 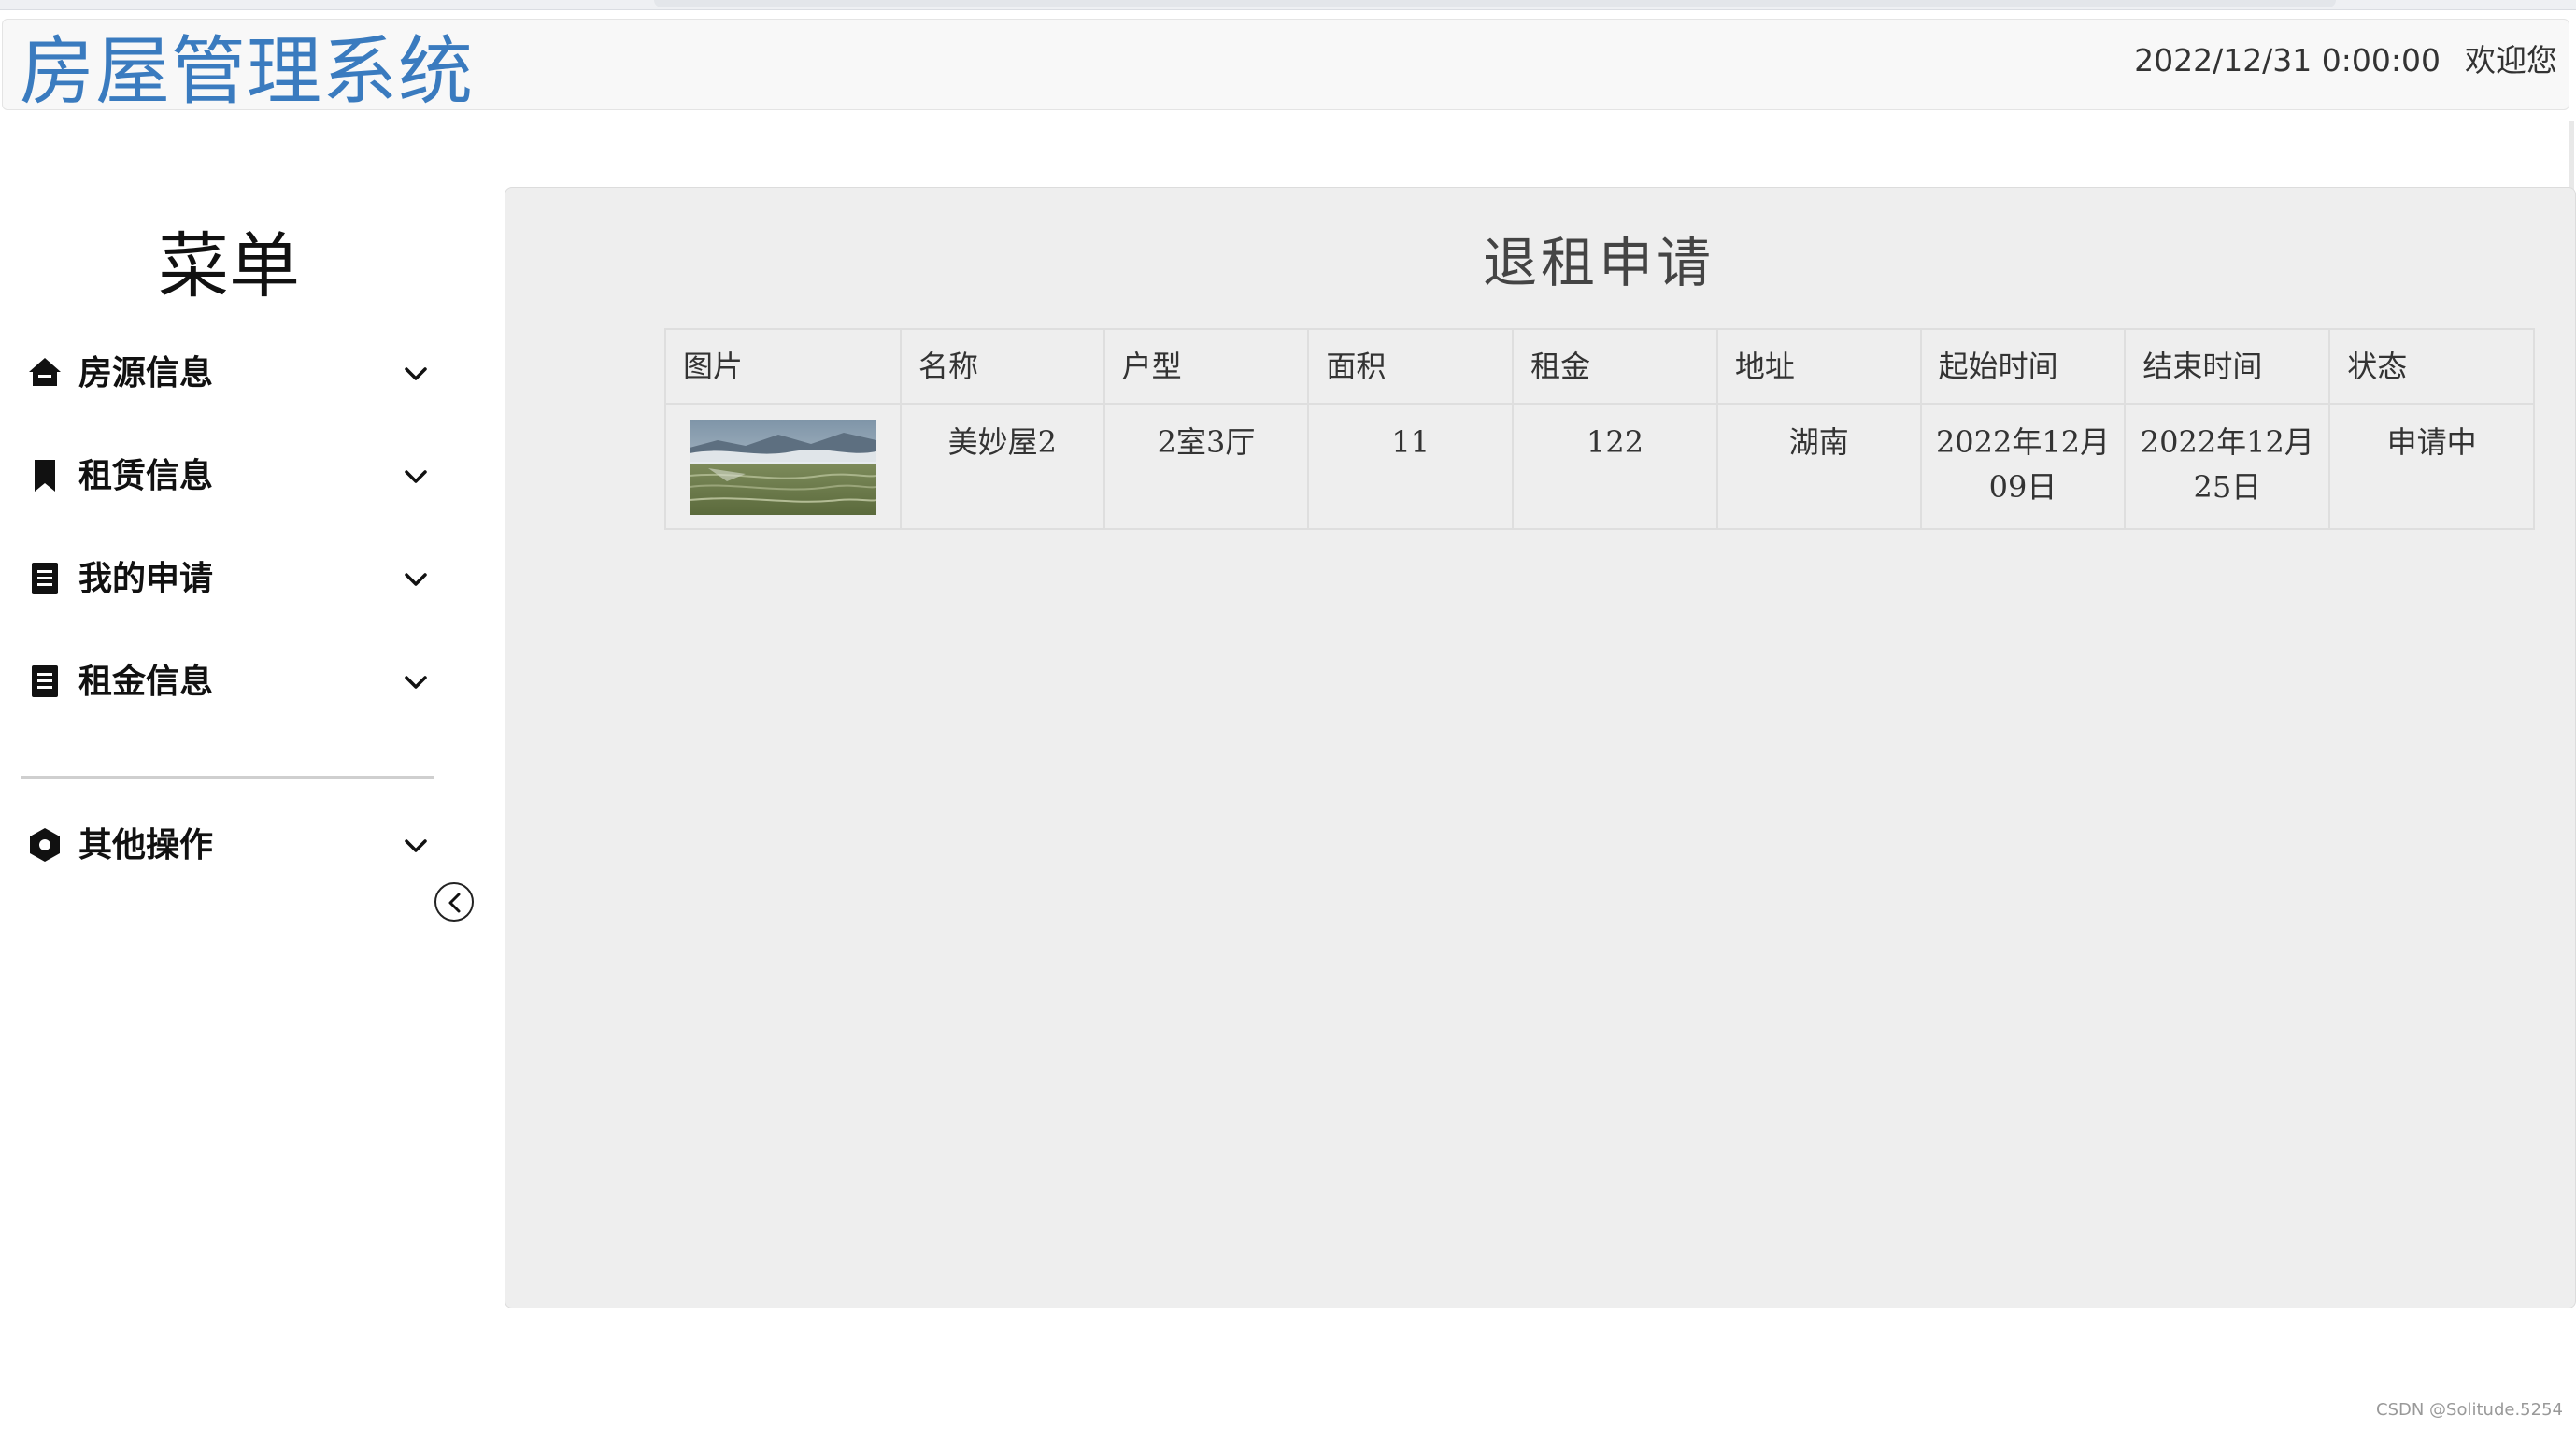 What do you see at coordinates (1819, 466) in the screenshot?
I see `cell-address: 湖南` at bounding box center [1819, 466].